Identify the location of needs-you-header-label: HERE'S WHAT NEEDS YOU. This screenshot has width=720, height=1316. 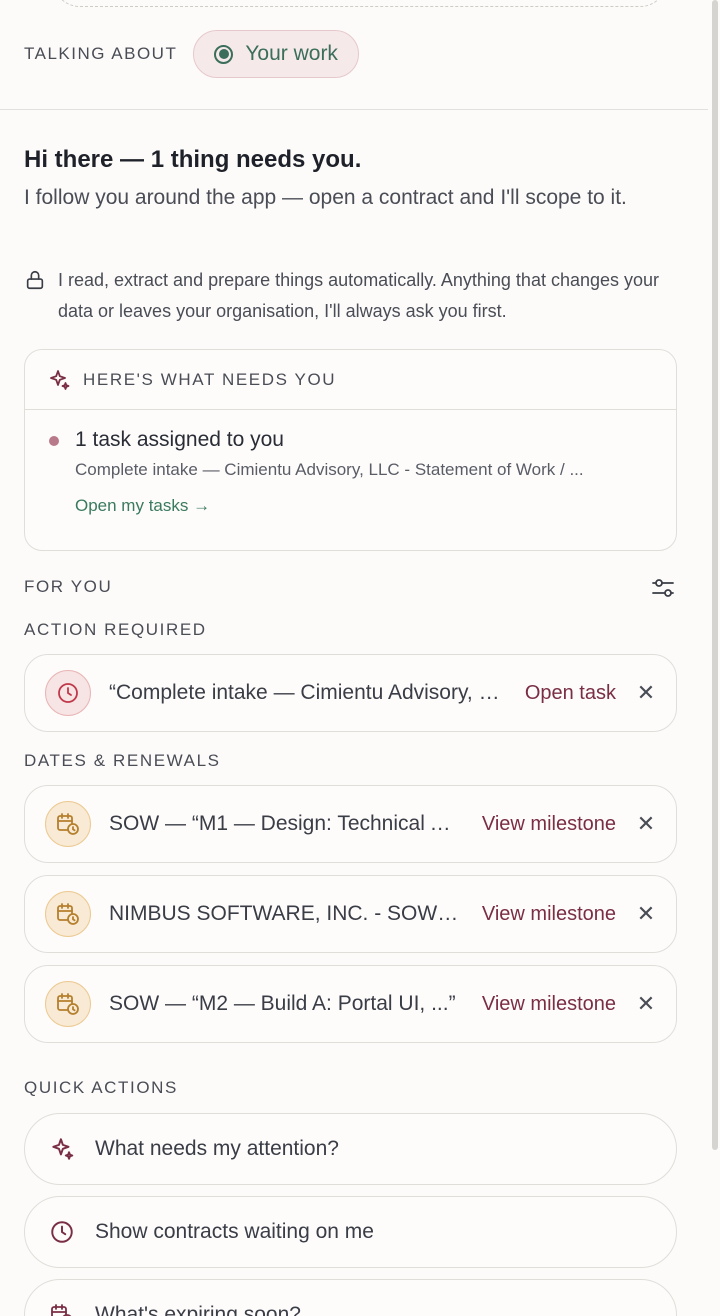
(210, 379).